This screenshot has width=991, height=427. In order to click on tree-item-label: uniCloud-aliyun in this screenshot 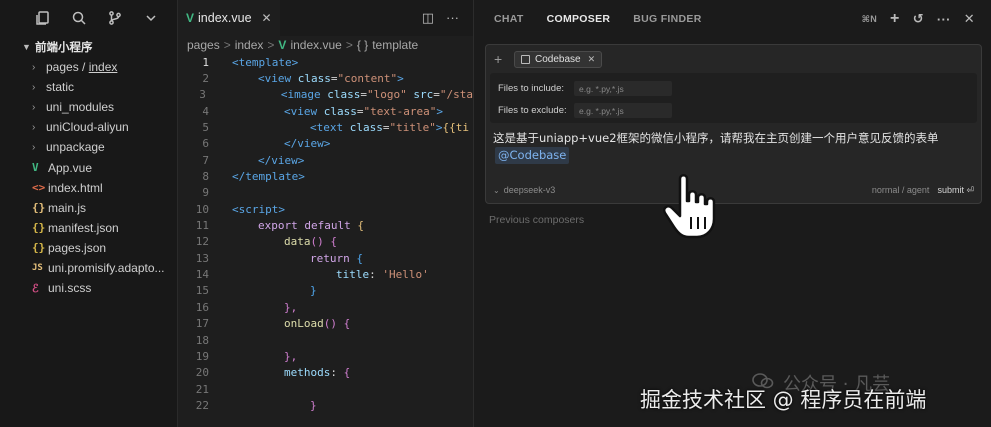, I will do `click(87, 127)`.